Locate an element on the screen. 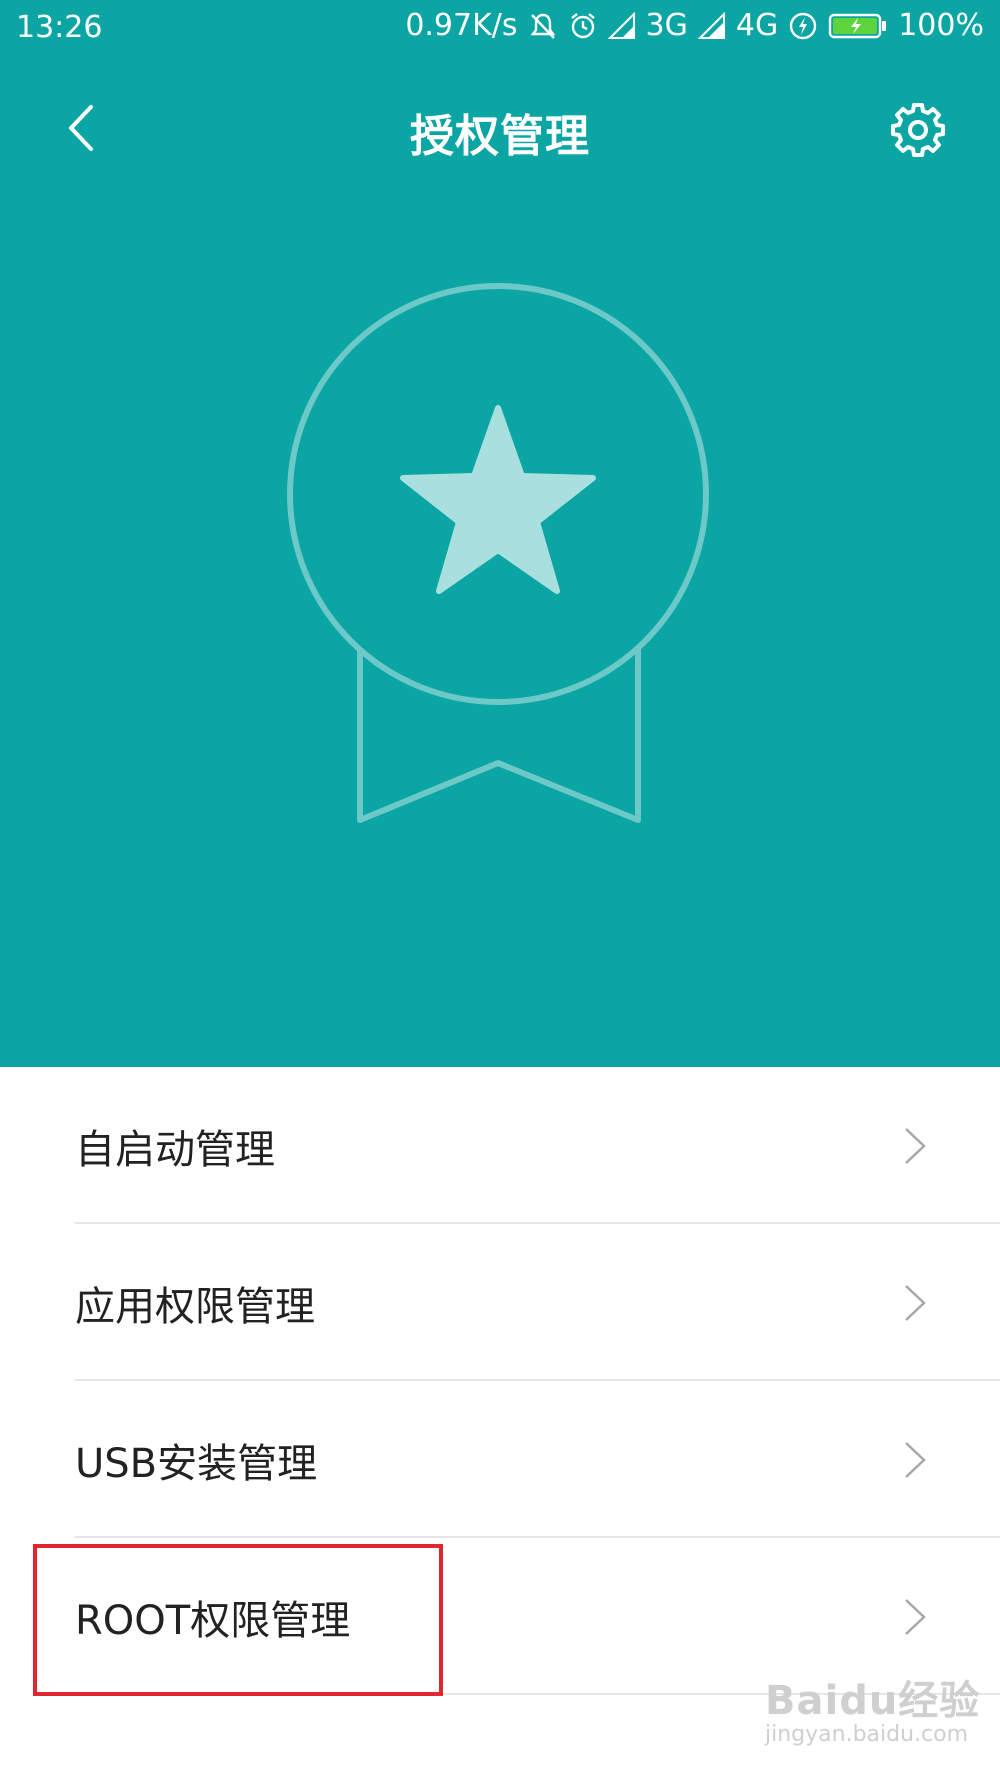 The height and width of the screenshot is (1778, 1000). status-bar: 13:26 0.97K/s 3G 4G 100% is located at coordinates (500, 29).